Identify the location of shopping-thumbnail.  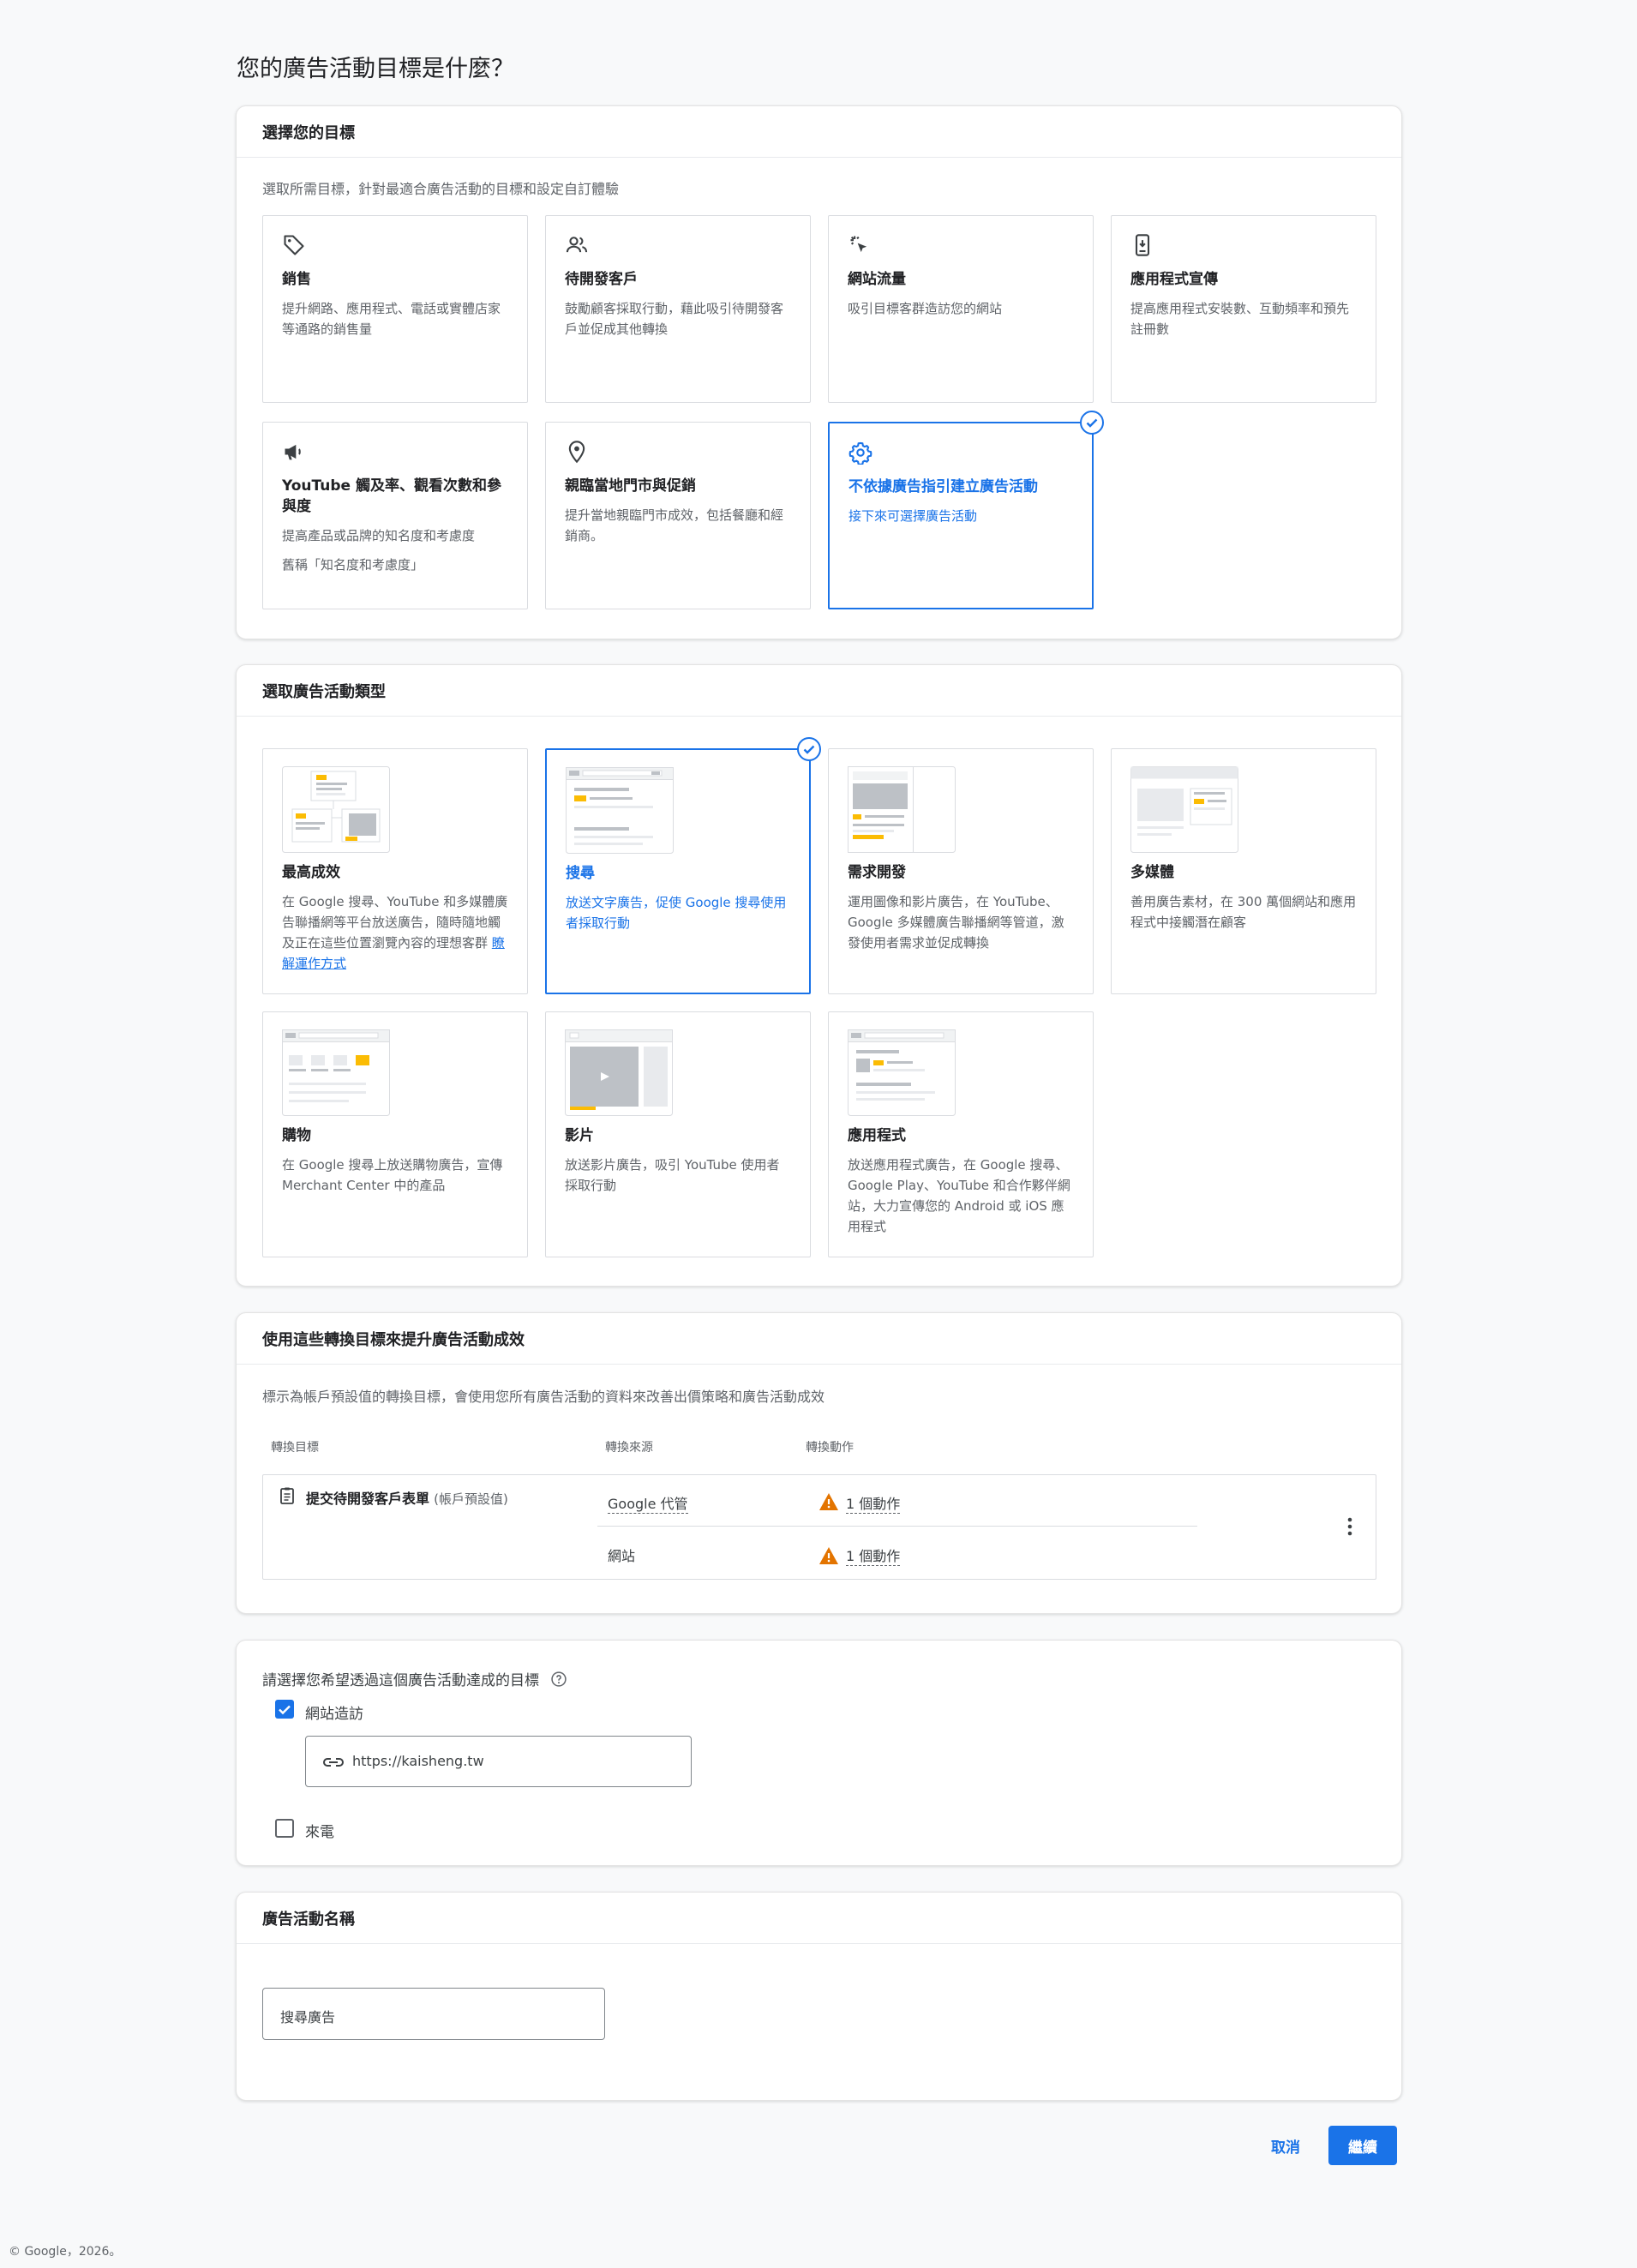
(336, 1072).